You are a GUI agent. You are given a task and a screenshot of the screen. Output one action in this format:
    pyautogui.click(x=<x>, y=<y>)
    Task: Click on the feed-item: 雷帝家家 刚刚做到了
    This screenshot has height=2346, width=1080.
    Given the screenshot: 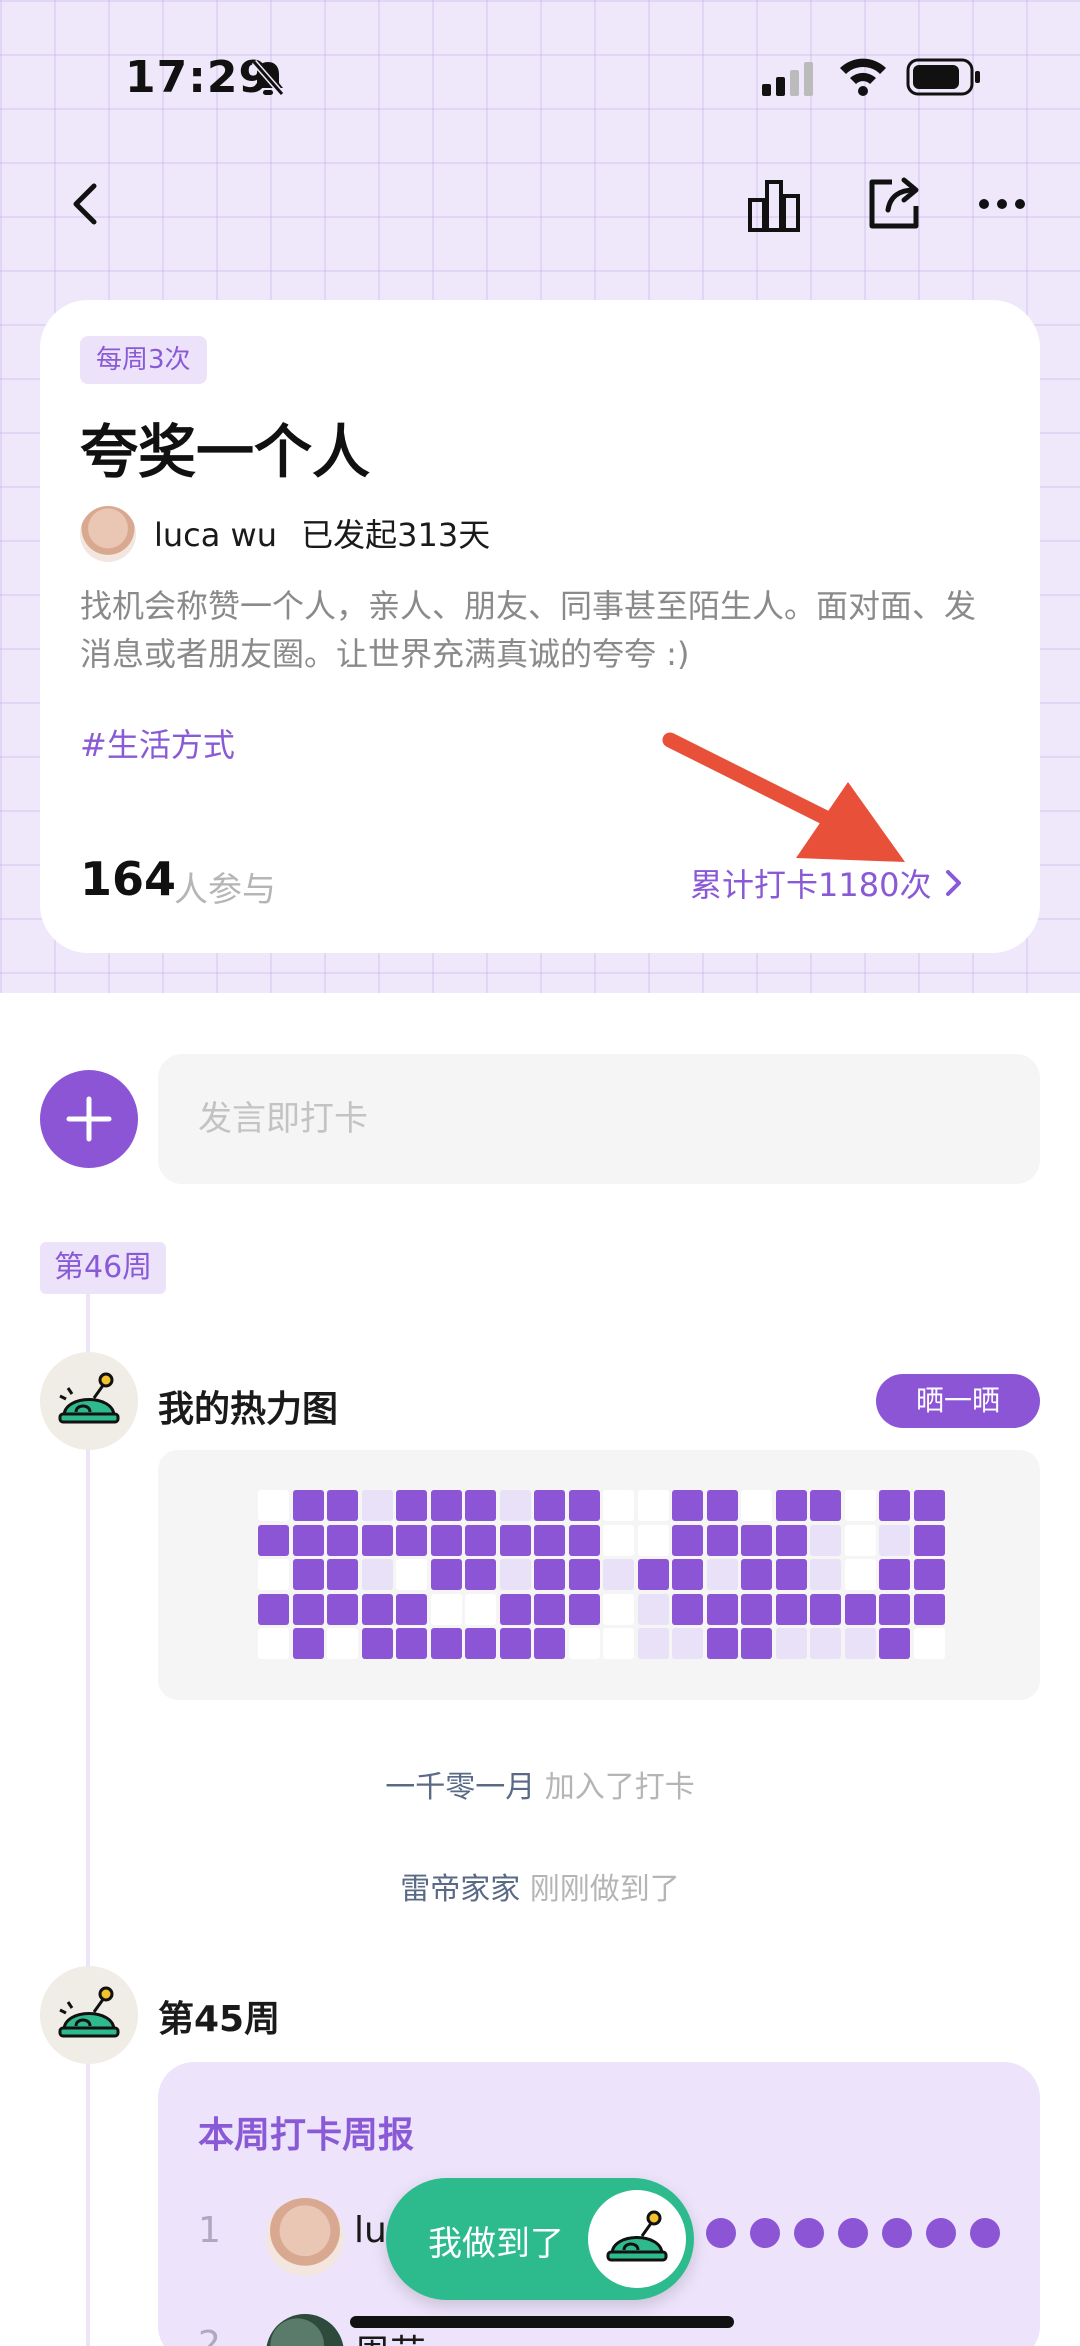 What is the action you would take?
    pyautogui.click(x=540, y=1886)
    